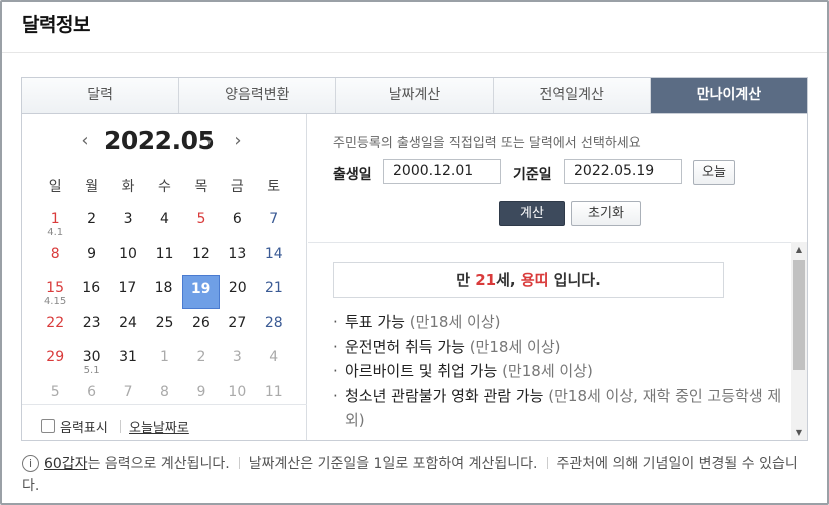  What do you see at coordinates (101, 95) in the screenshot?
I see `tab-calendar: 달력` at bounding box center [101, 95].